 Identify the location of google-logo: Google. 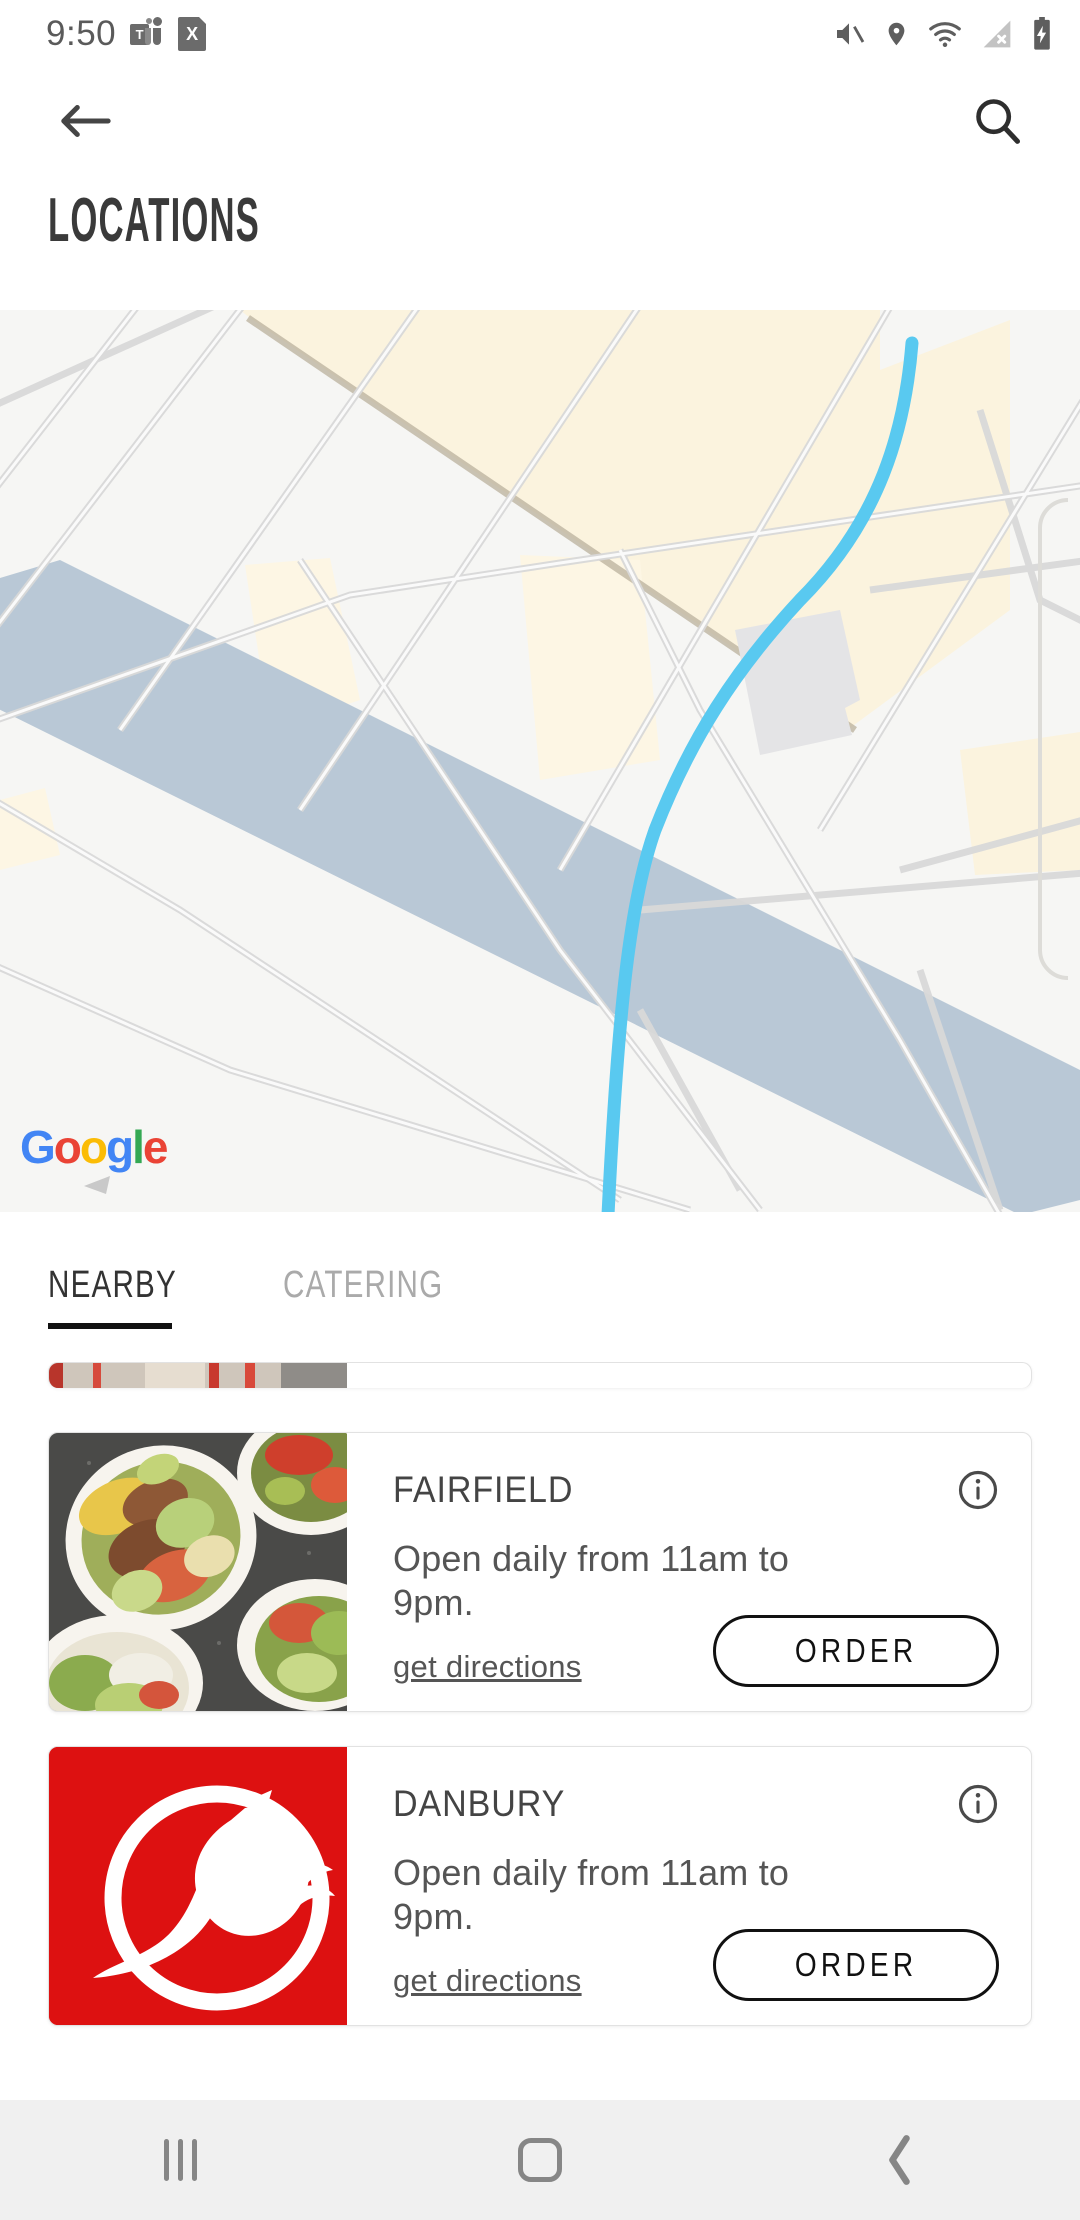
(94, 1147).